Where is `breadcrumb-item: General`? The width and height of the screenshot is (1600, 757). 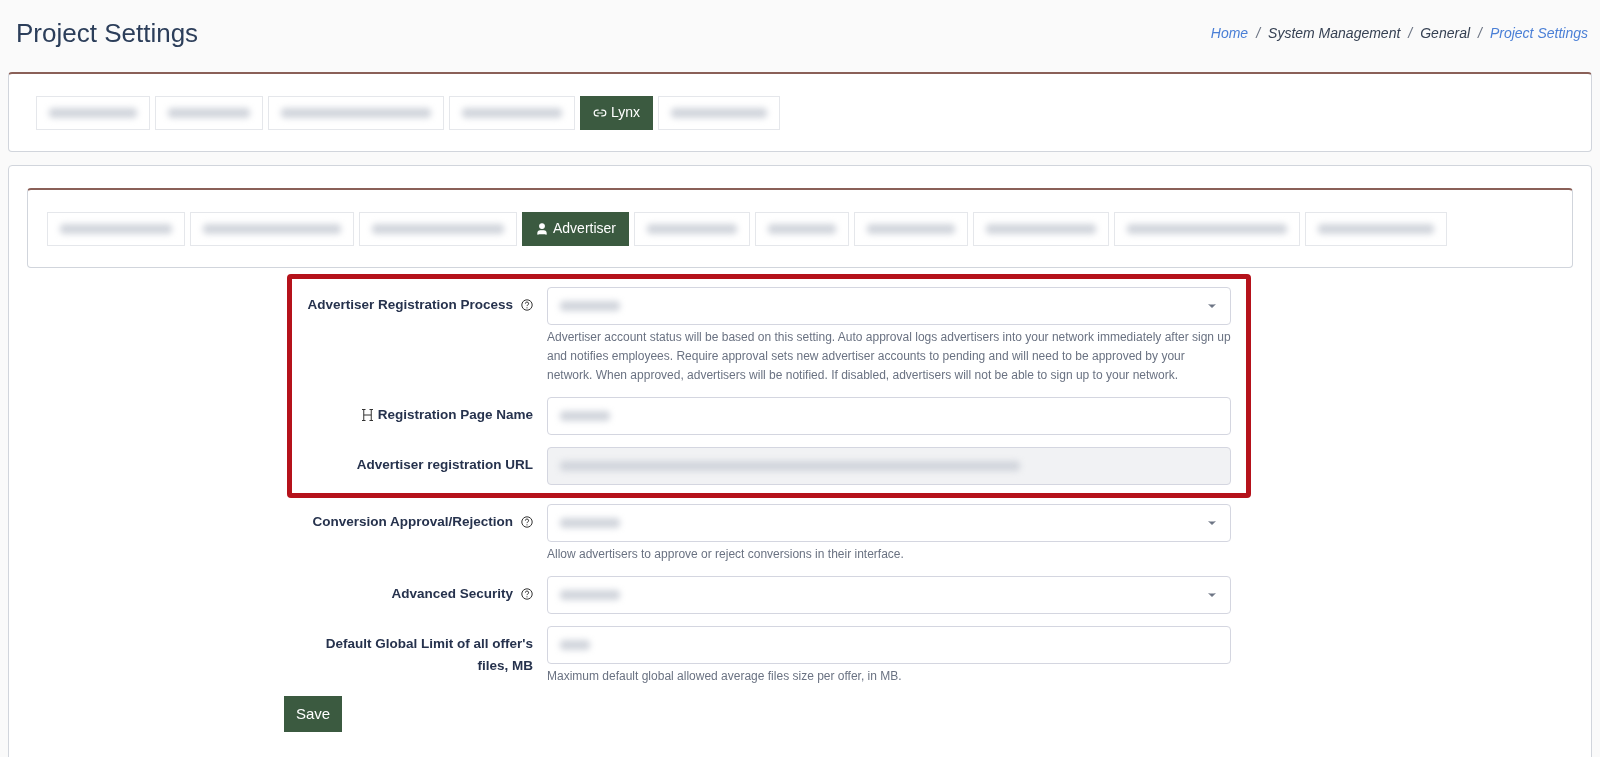
breadcrumb-item: General is located at coordinates (1445, 33).